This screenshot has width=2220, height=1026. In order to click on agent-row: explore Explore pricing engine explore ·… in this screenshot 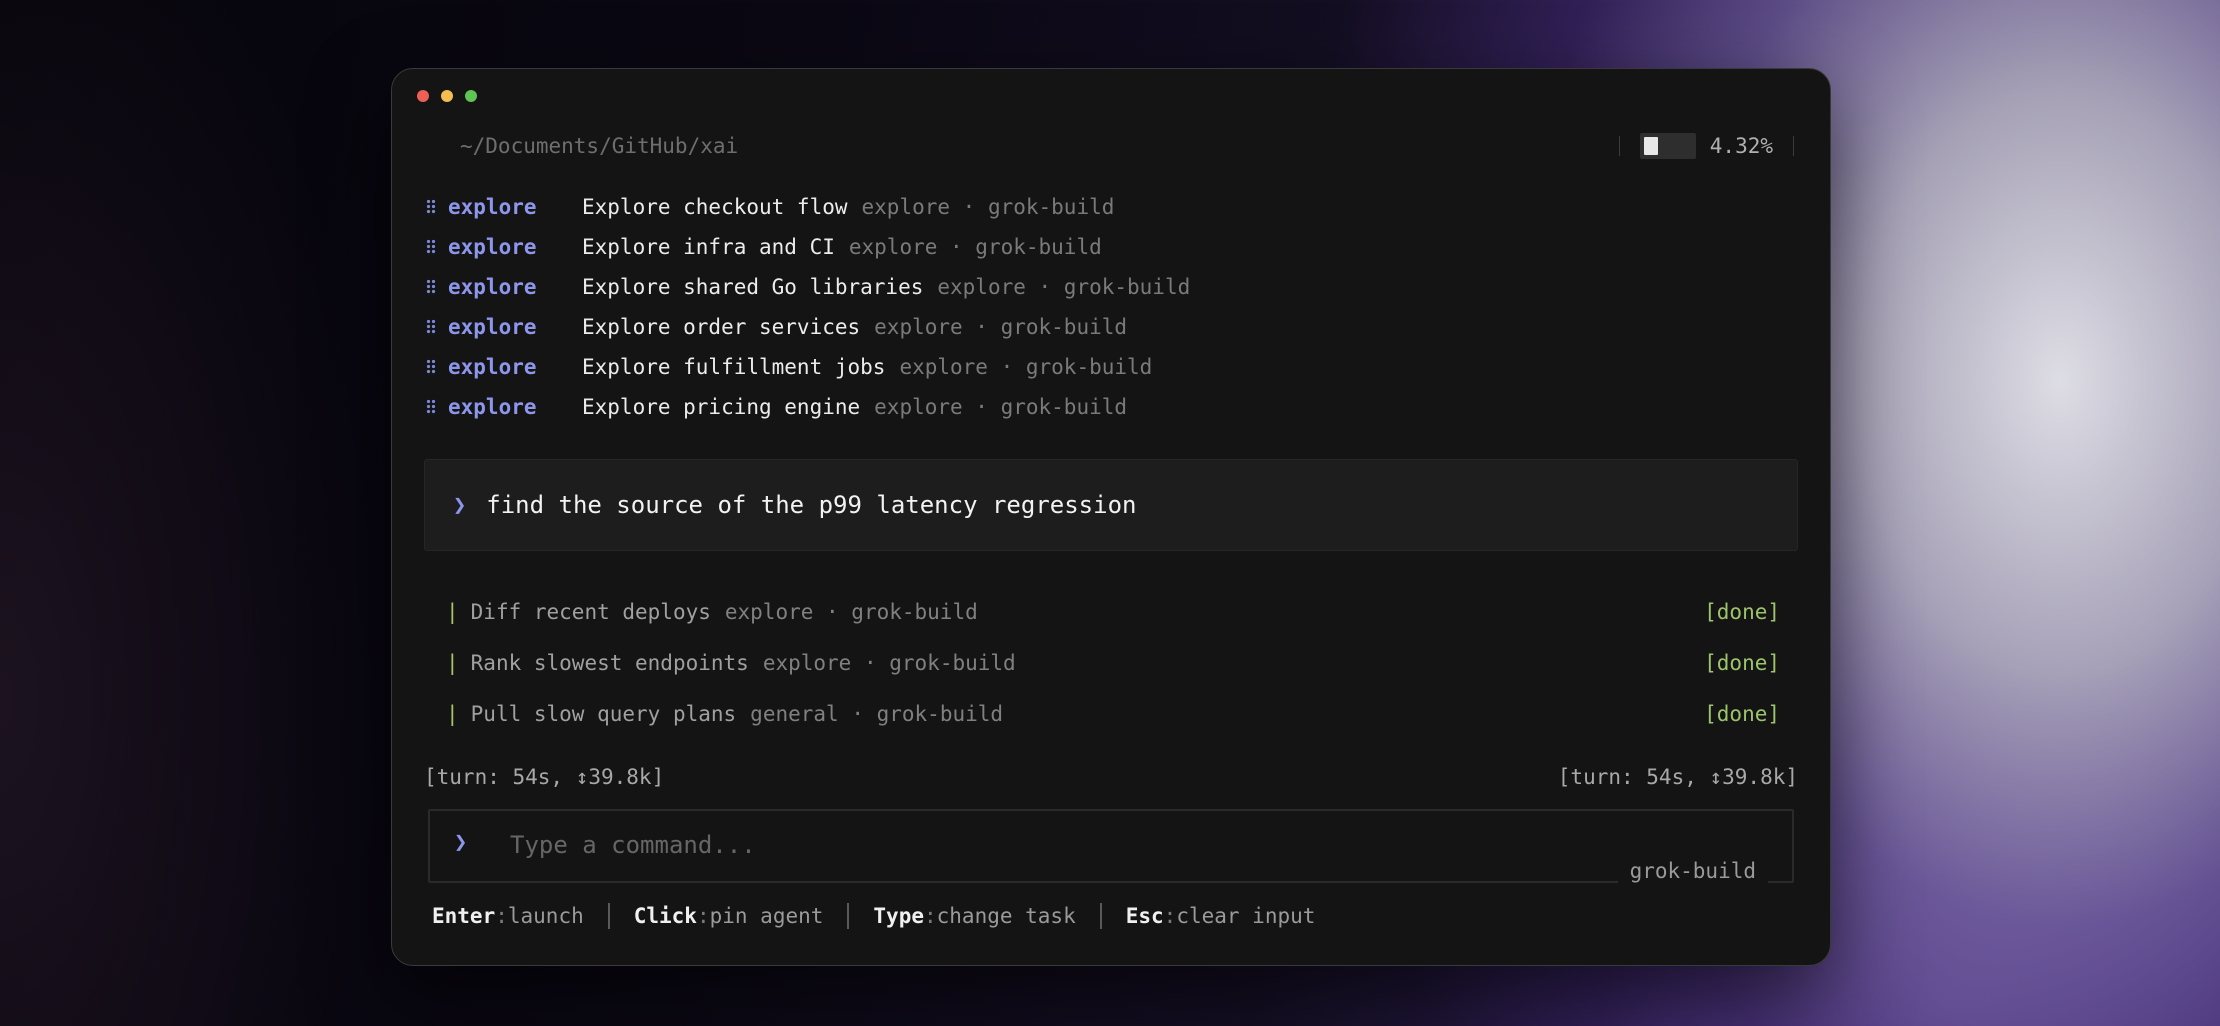, I will do `click(1111, 407)`.